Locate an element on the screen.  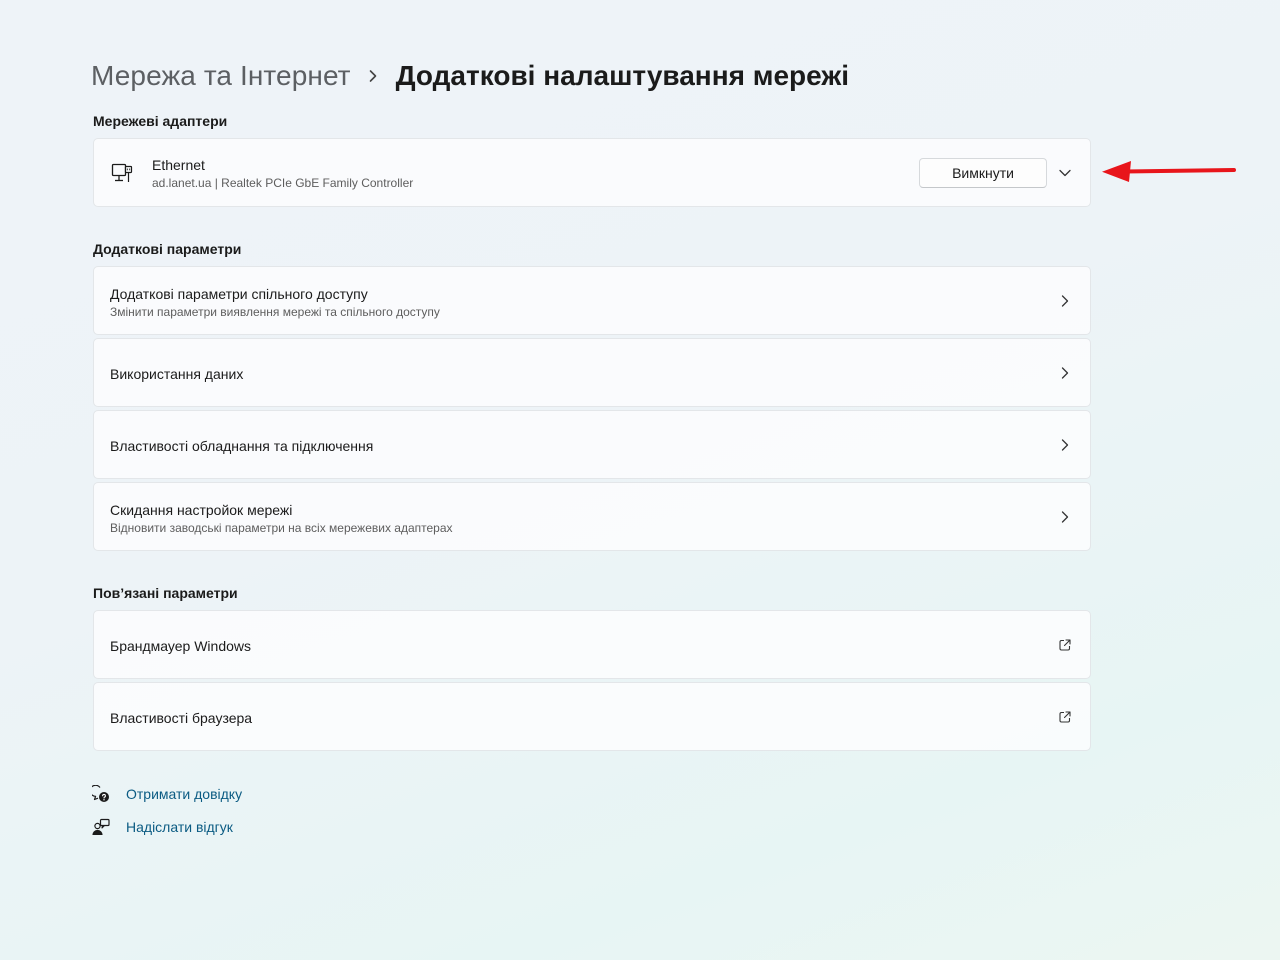
feedback-person-icon is located at coordinates (101, 827).